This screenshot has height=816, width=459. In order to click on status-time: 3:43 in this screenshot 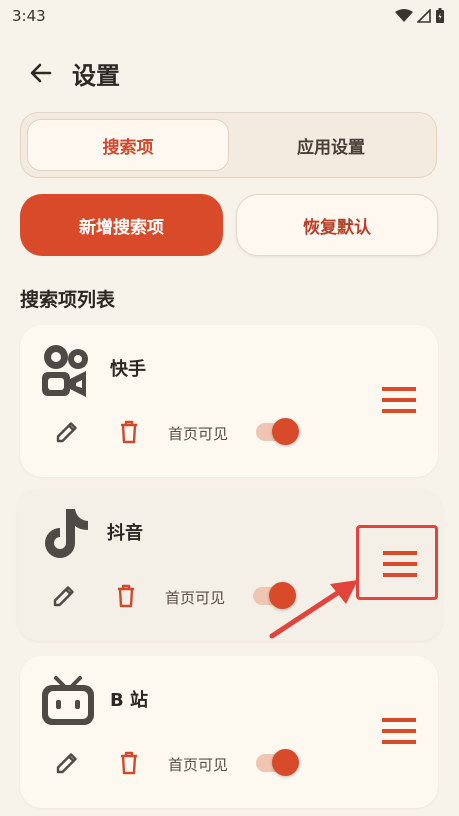, I will do `click(29, 16)`.